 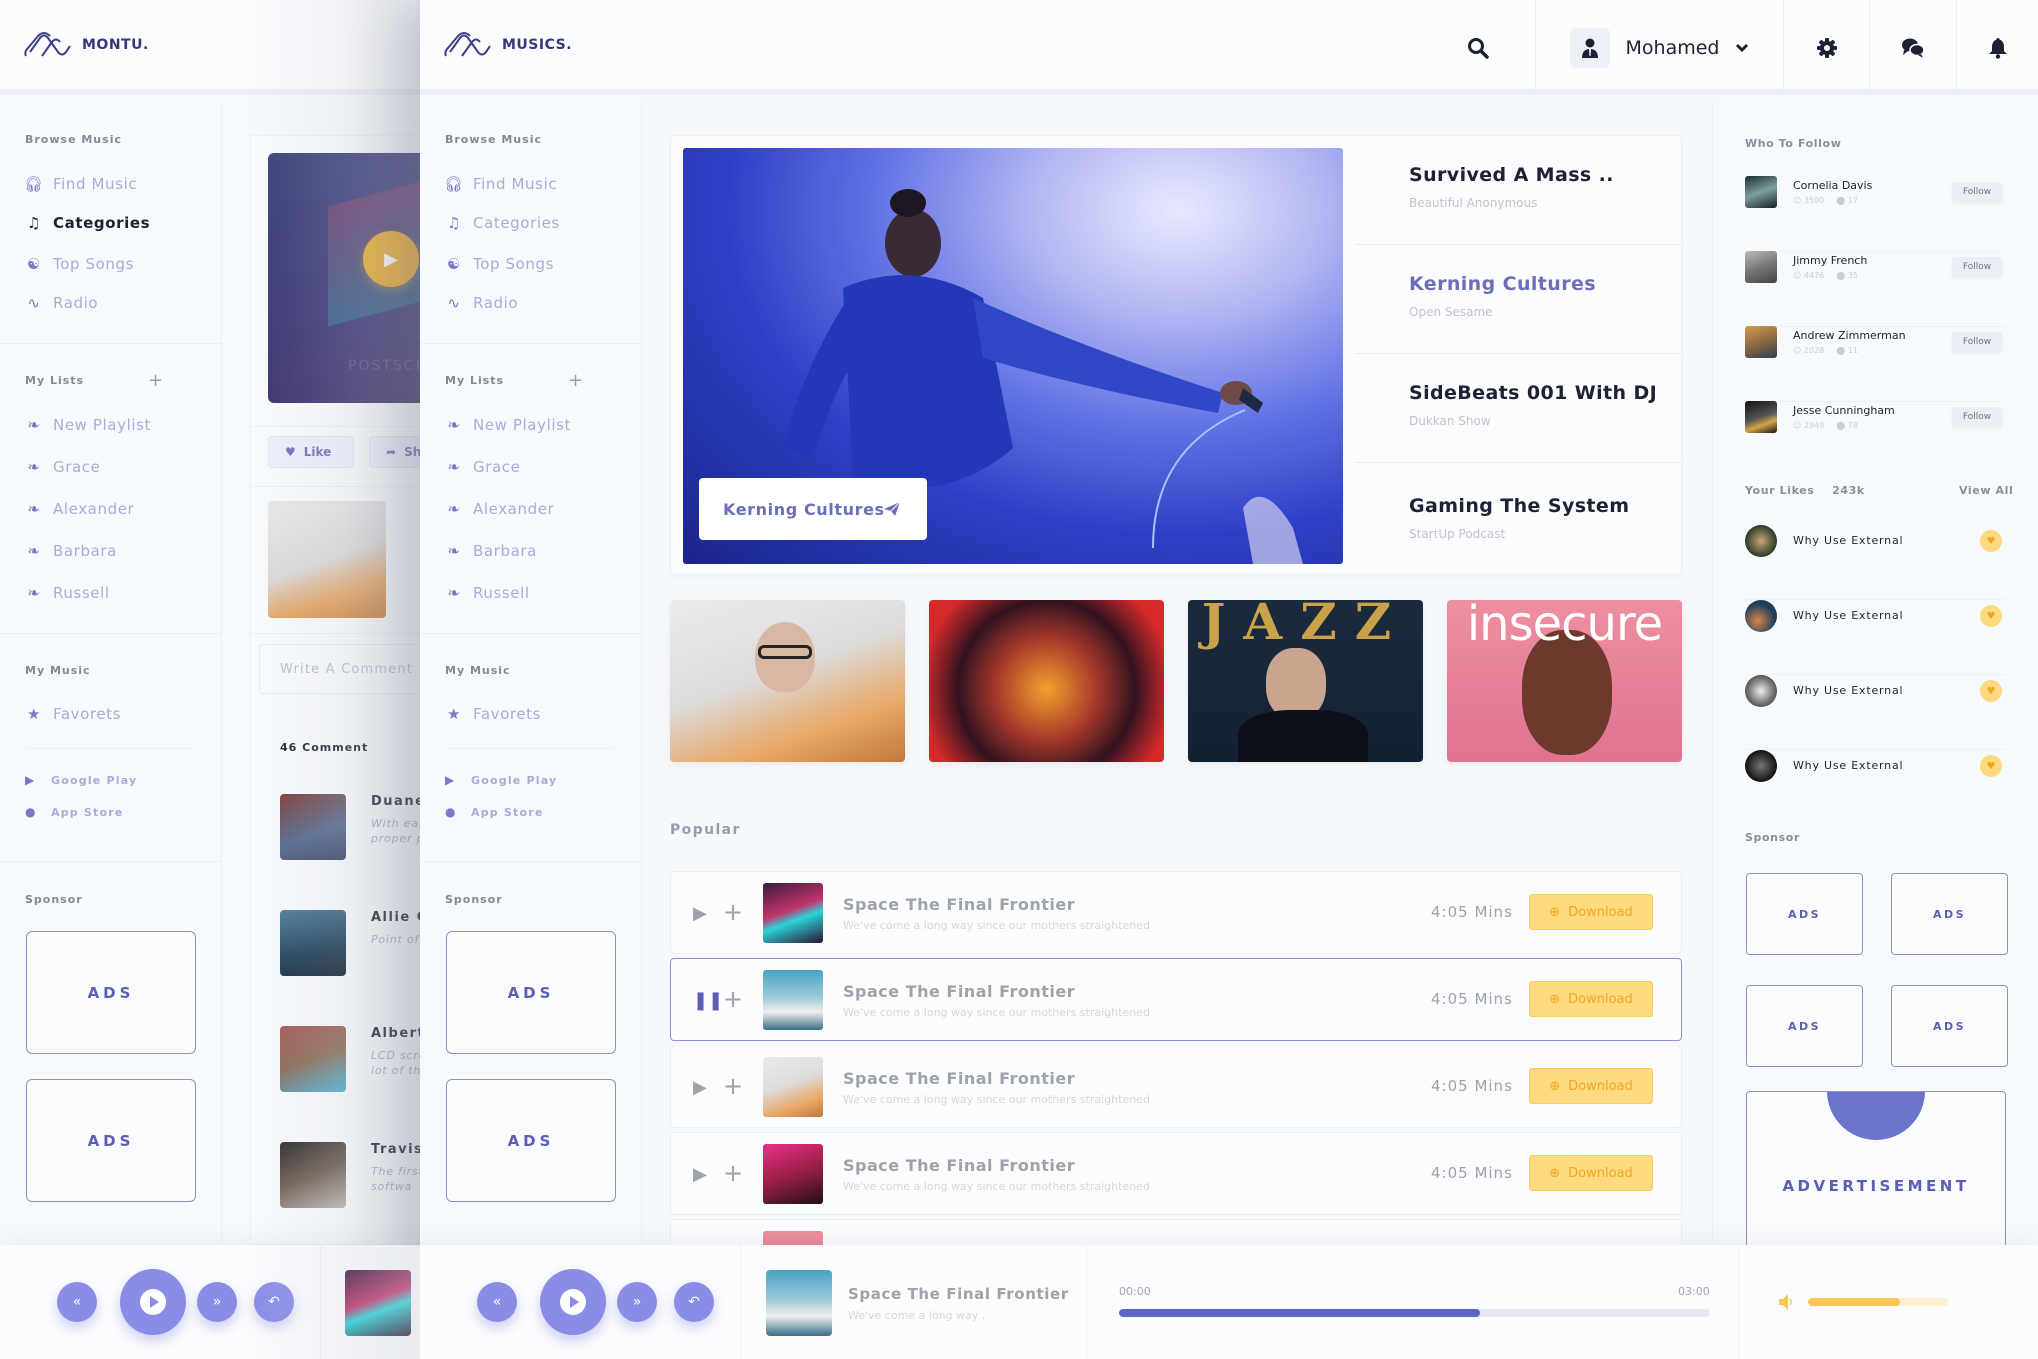 I want to click on hero-image: Kerning Cultures, so click(x=1013, y=356).